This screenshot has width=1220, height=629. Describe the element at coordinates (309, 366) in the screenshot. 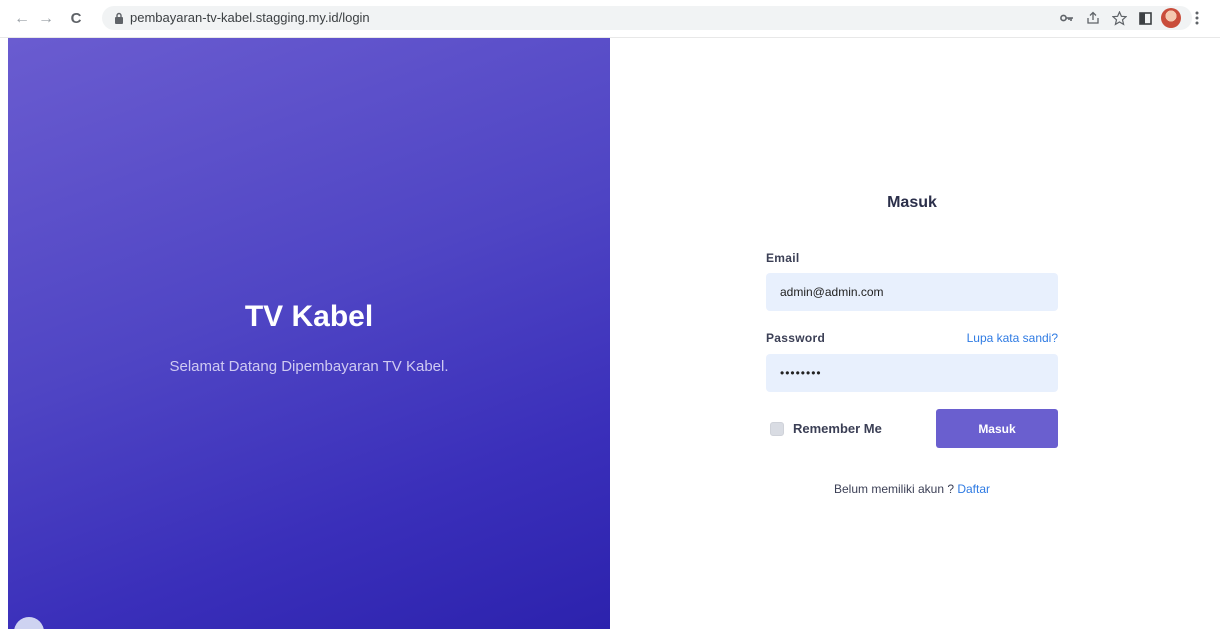

I see `hero-subtitle: Selamat Datang Dipembayaran TV Kabel.` at that location.